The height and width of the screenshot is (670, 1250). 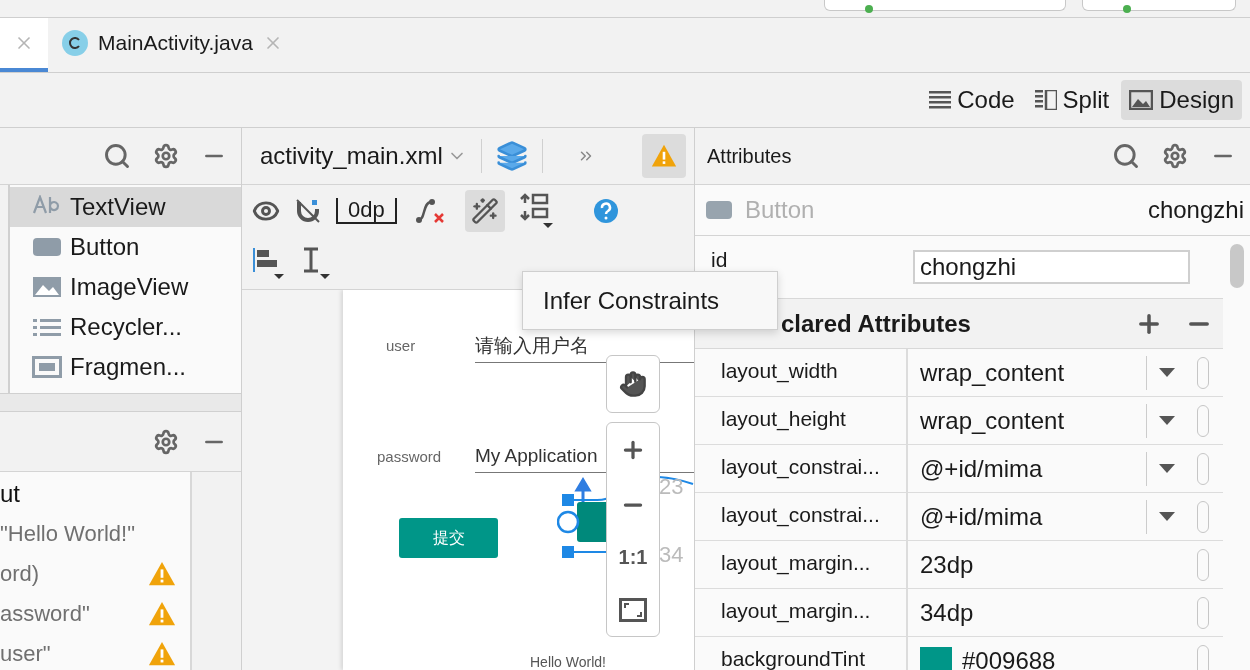 I want to click on actual-size-button: 1:1, so click(x=633, y=558).